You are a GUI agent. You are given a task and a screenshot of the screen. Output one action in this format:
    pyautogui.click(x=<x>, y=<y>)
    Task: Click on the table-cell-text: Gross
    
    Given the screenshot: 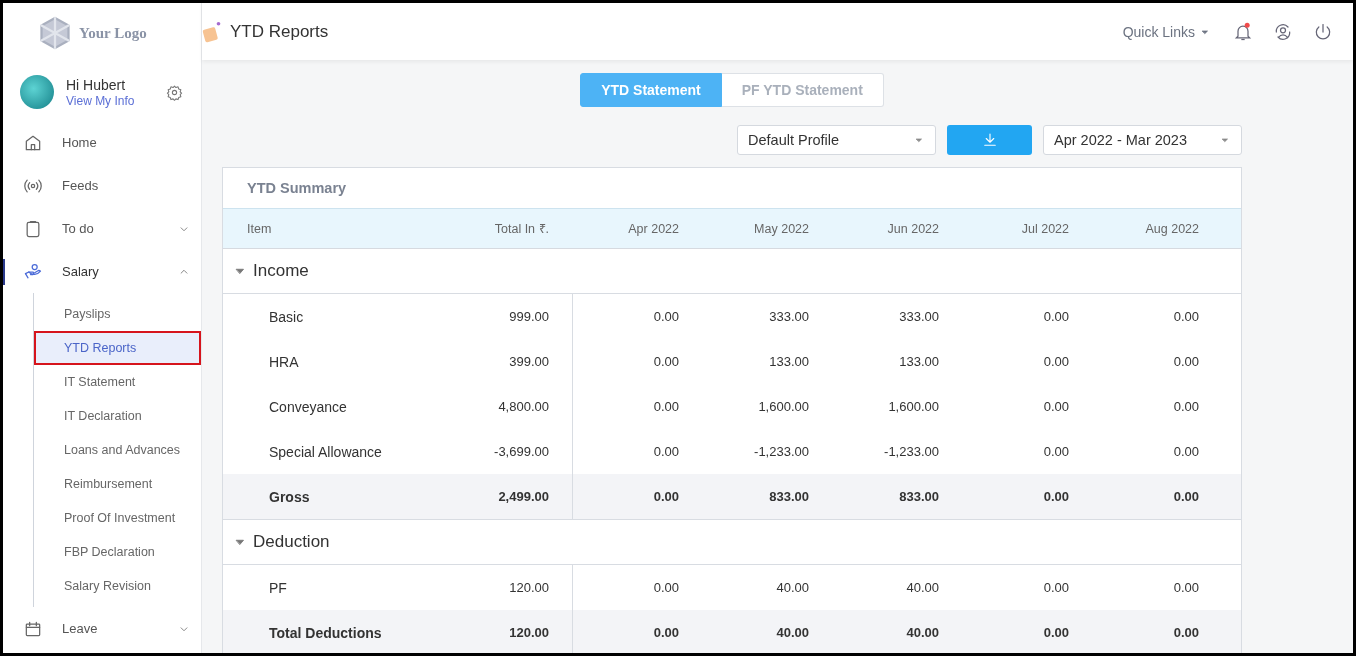 What is the action you would take?
    pyautogui.click(x=289, y=496)
    